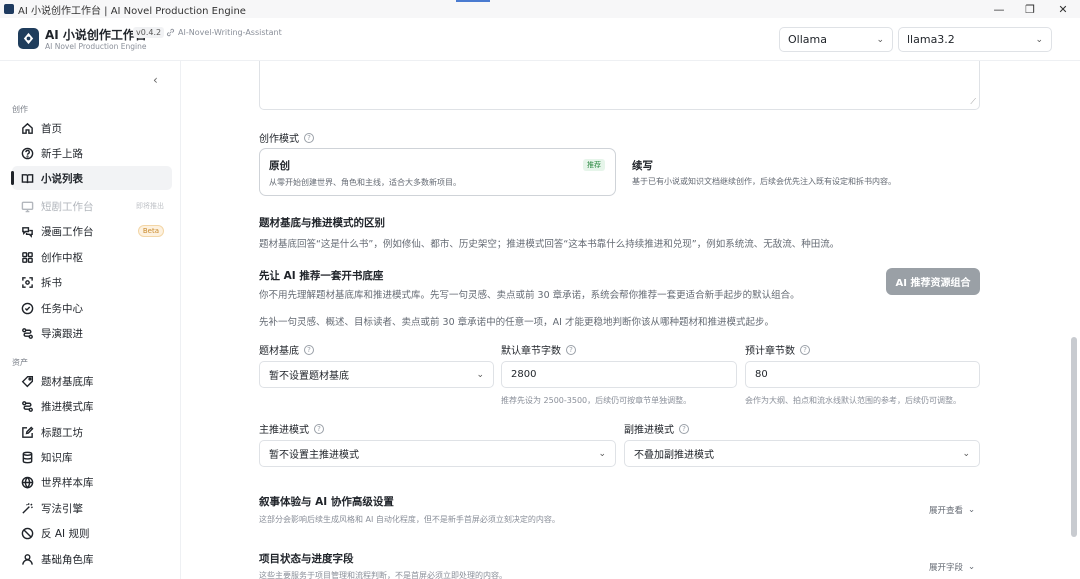 This screenshot has height=579, width=1080. Describe the element at coordinates (155, 80) in the screenshot. I see `collapse-sidebar-icon: ‹` at that location.